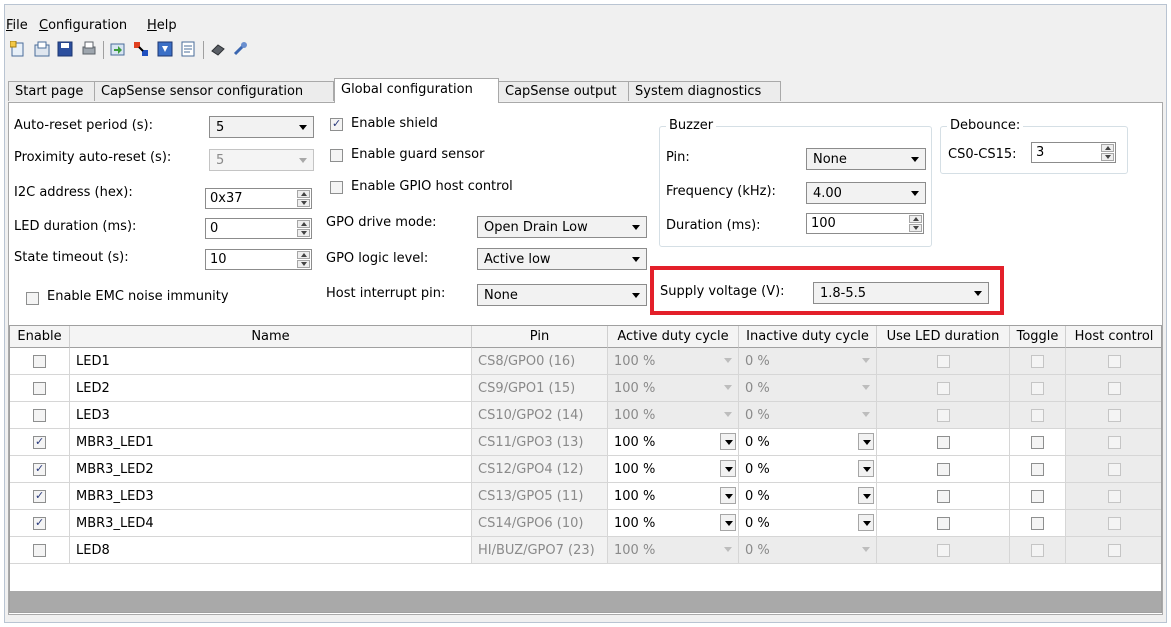 The image size is (1171, 627). I want to click on row-name-cell: MBR3_LED4, so click(271, 523).